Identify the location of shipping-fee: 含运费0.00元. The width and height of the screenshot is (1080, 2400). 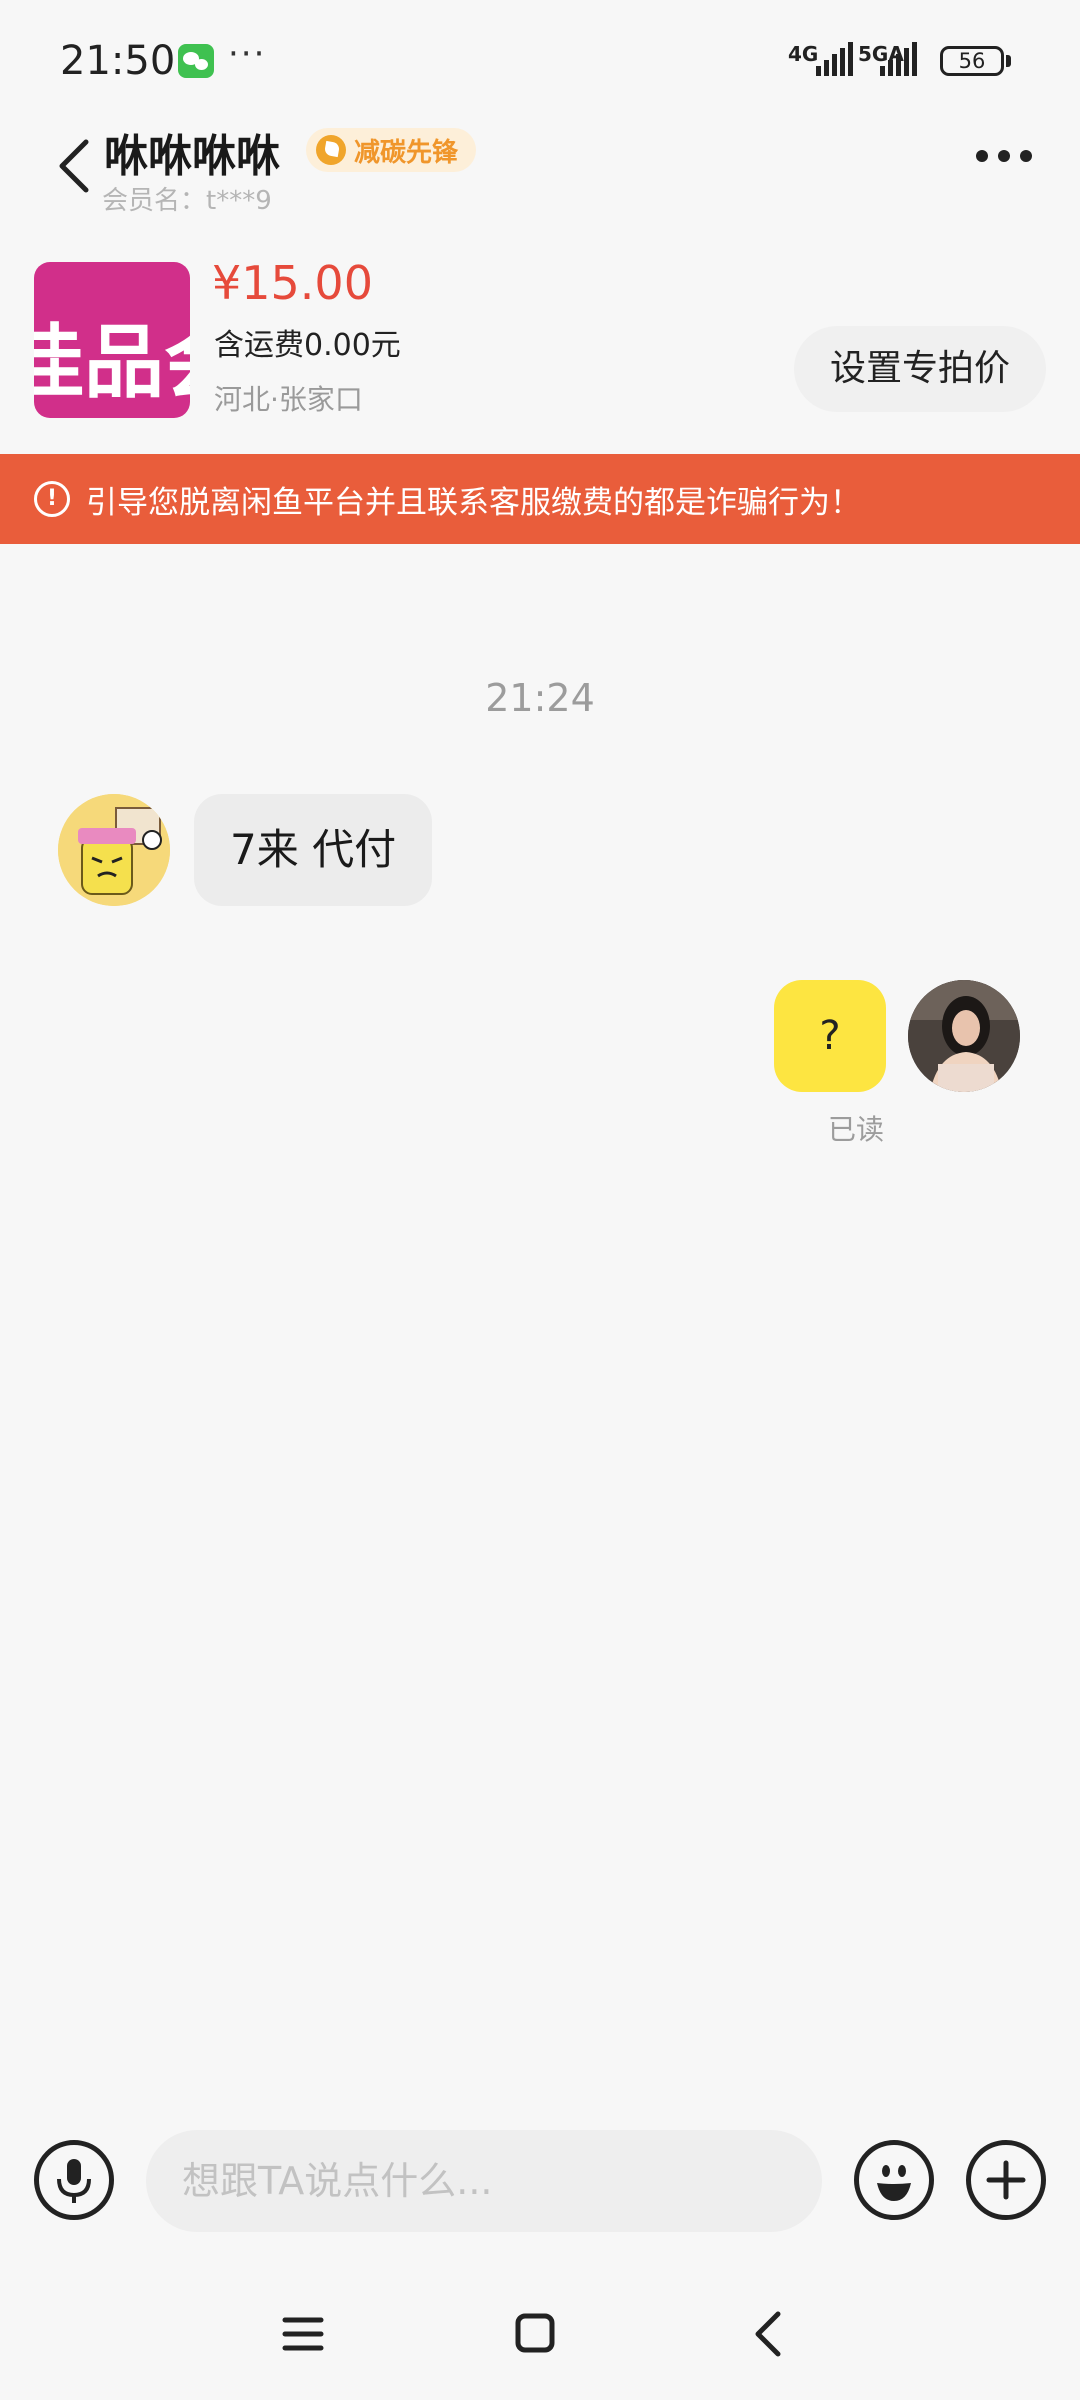
(307, 345).